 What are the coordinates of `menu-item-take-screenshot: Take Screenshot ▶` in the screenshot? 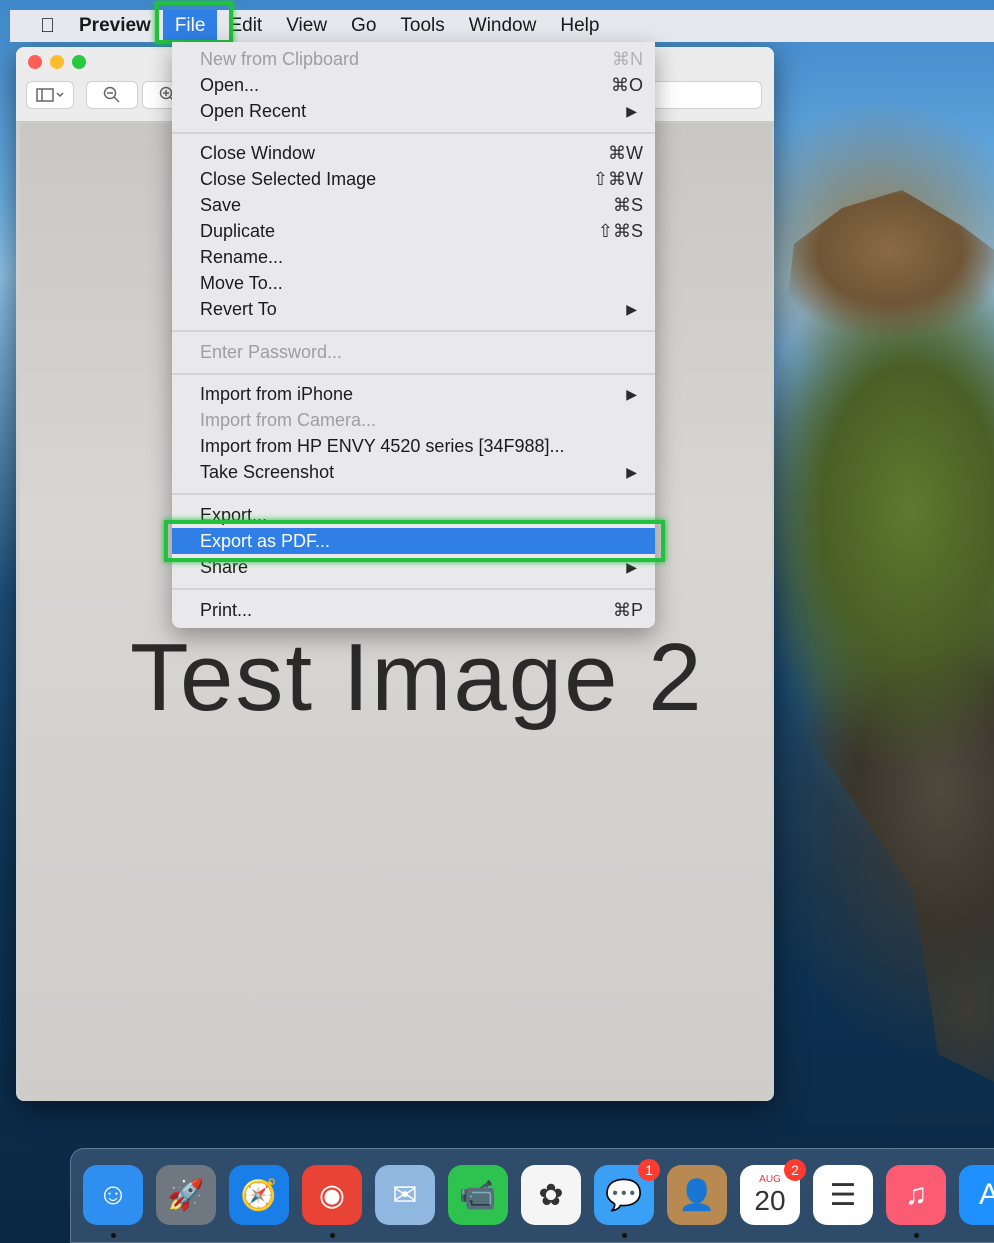 It's located at (413, 472).